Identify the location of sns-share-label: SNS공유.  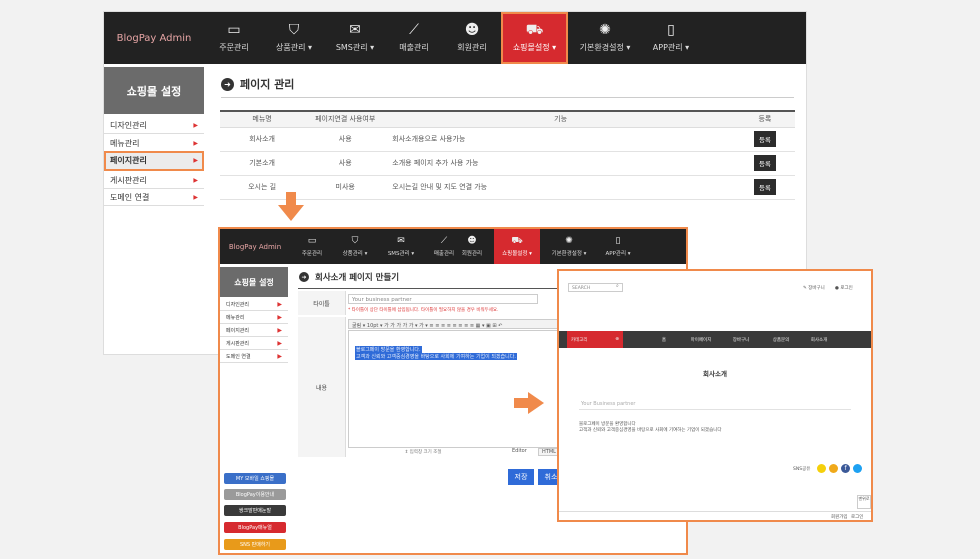
(802, 469).